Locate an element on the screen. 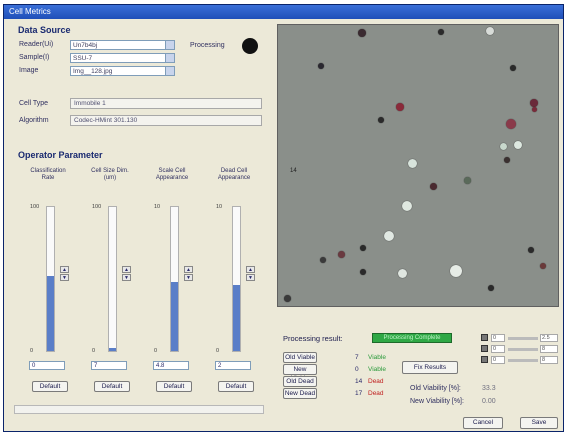 The image size is (567, 435). processing-status-badge: Processing Complete is located at coordinates (412, 338).